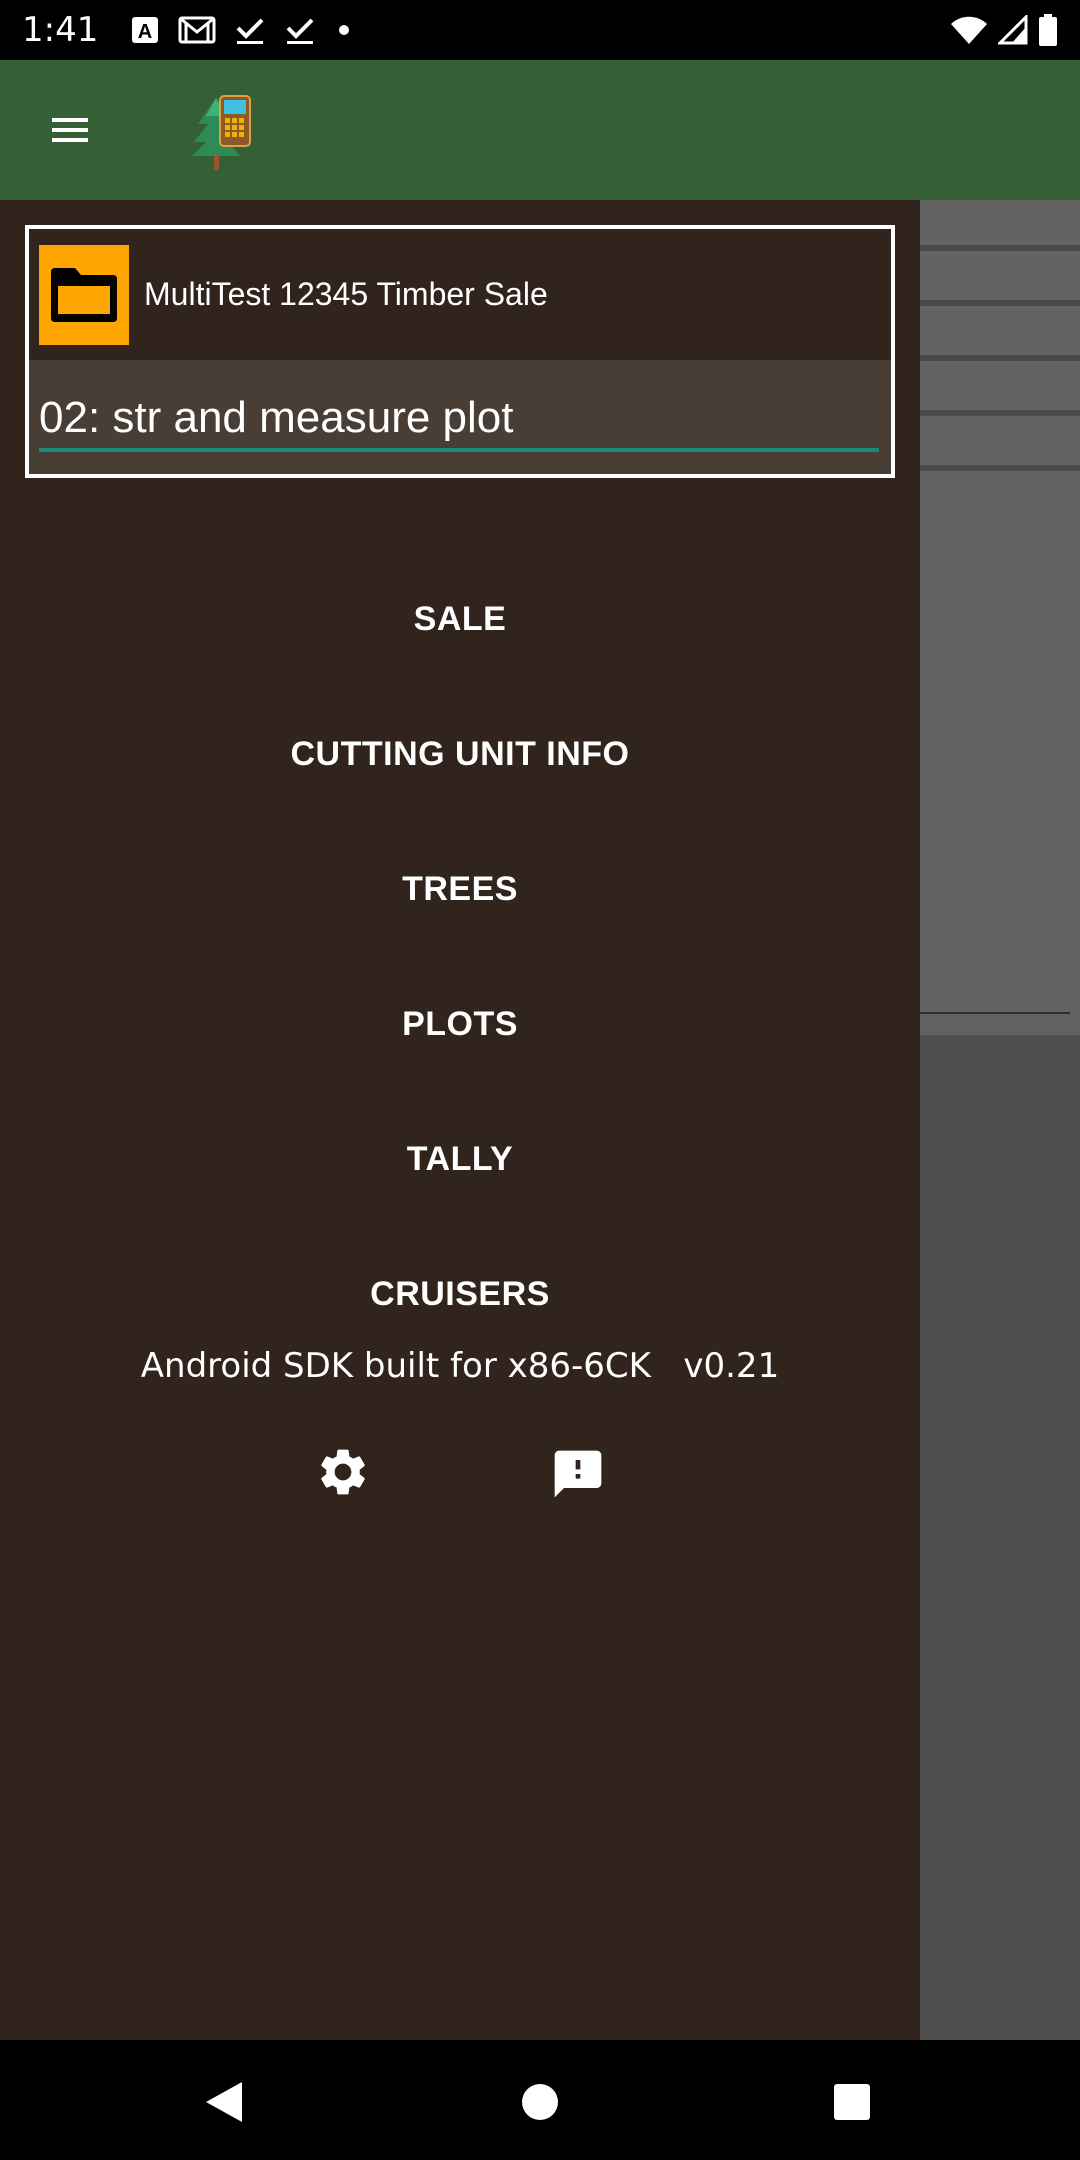  What do you see at coordinates (221, 132) in the screenshot?
I see `tree-calculator-logo-icon` at bounding box center [221, 132].